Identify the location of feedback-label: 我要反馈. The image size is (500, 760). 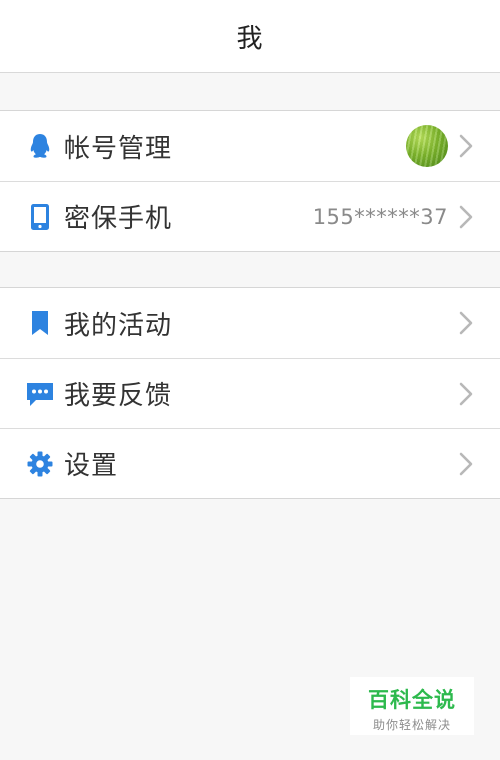
(118, 396).